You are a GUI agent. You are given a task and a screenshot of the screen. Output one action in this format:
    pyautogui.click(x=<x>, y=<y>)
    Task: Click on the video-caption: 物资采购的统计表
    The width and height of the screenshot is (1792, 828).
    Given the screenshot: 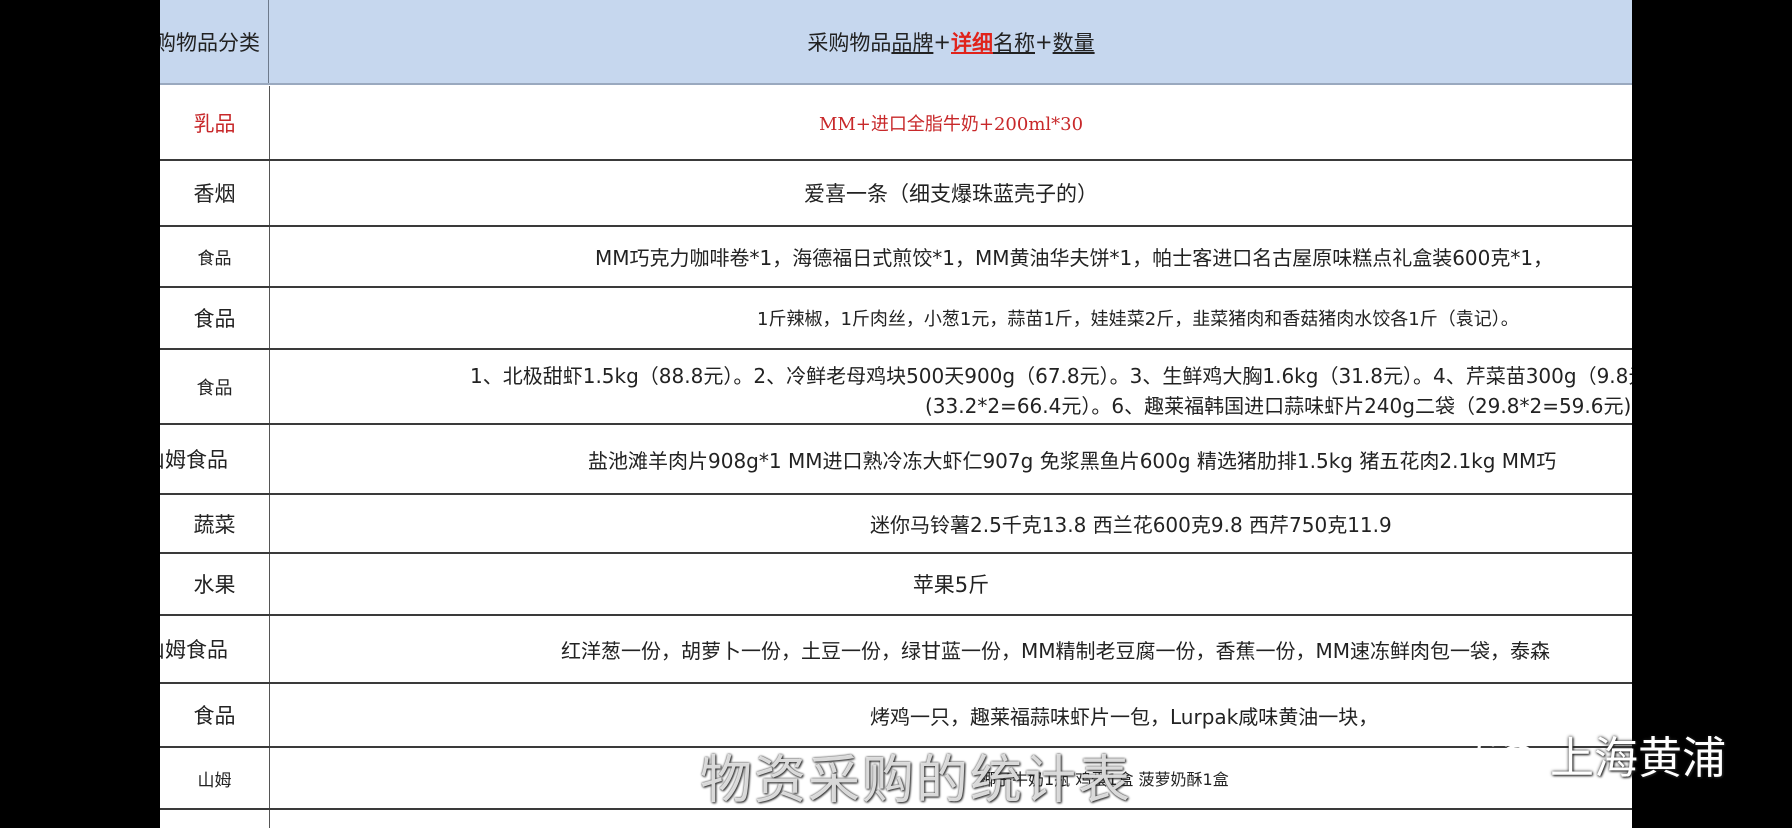 What is the action you would take?
    pyautogui.click(x=916, y=781)
    